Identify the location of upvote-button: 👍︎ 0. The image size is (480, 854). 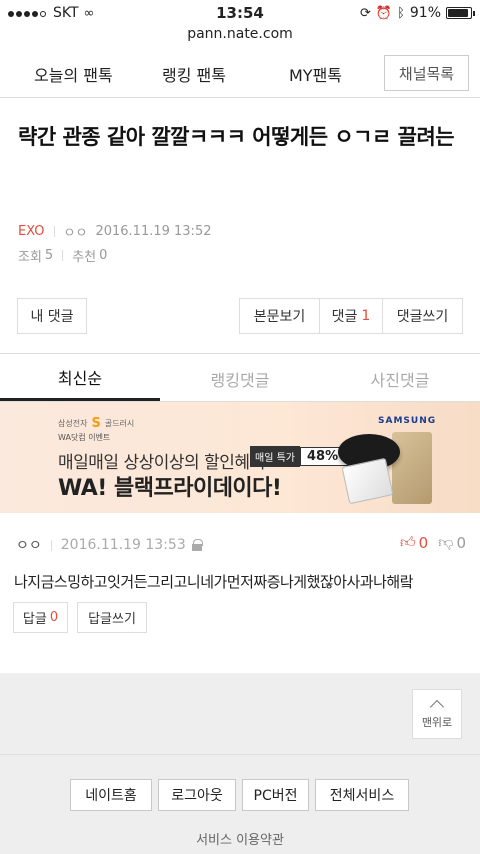
(414, 542).